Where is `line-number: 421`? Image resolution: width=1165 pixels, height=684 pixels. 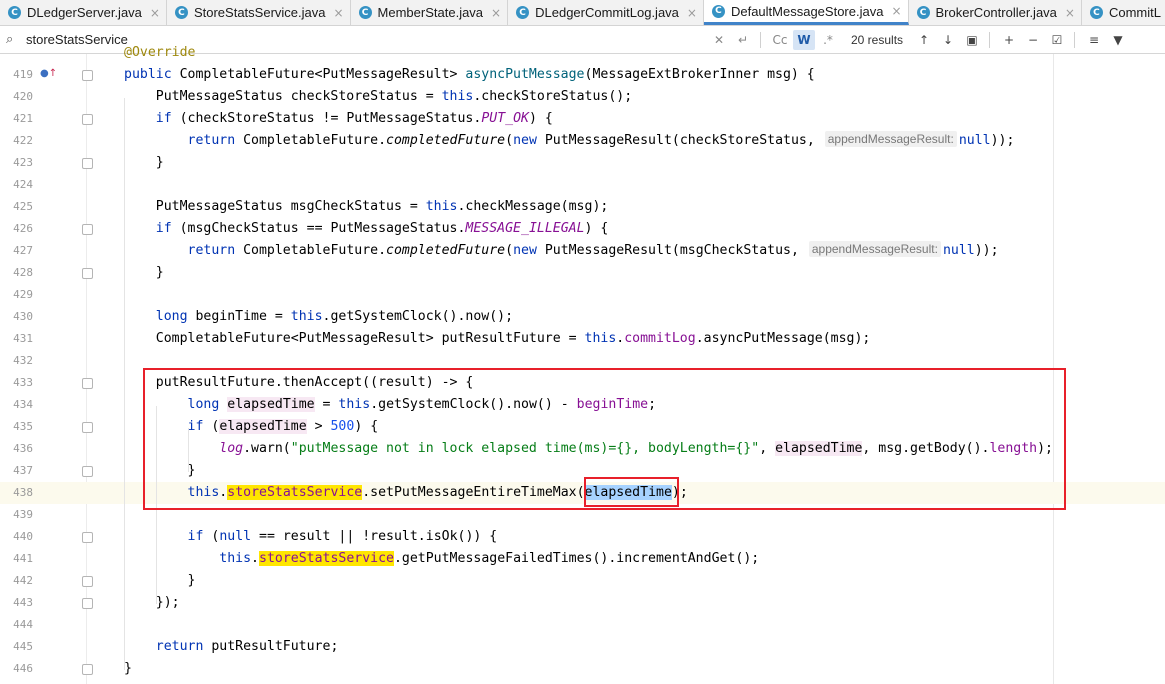
line-number: 421 is located at coordinates (23, 118).